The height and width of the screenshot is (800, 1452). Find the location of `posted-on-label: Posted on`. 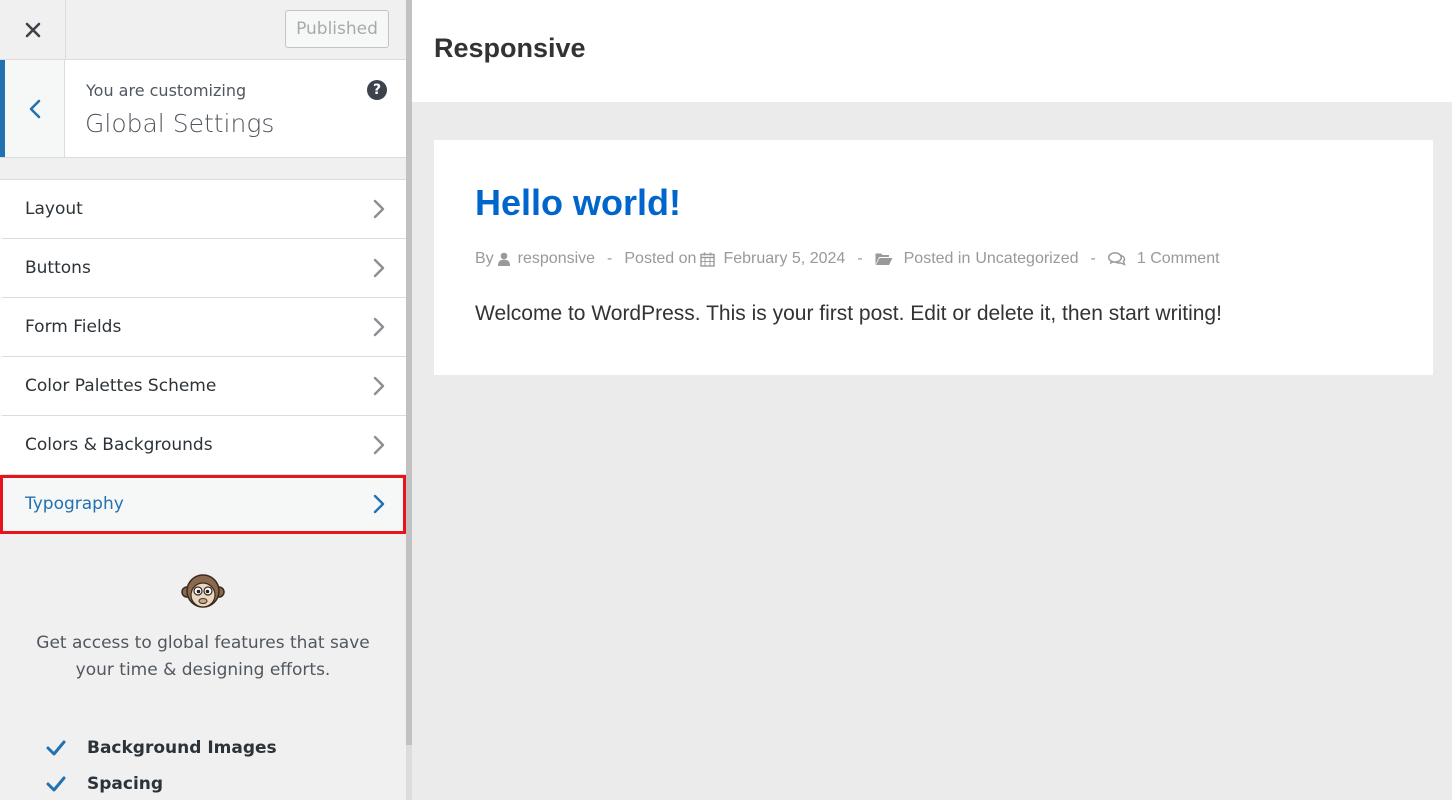

posted-on-label: Posted on is located at coordinates (660, 258).